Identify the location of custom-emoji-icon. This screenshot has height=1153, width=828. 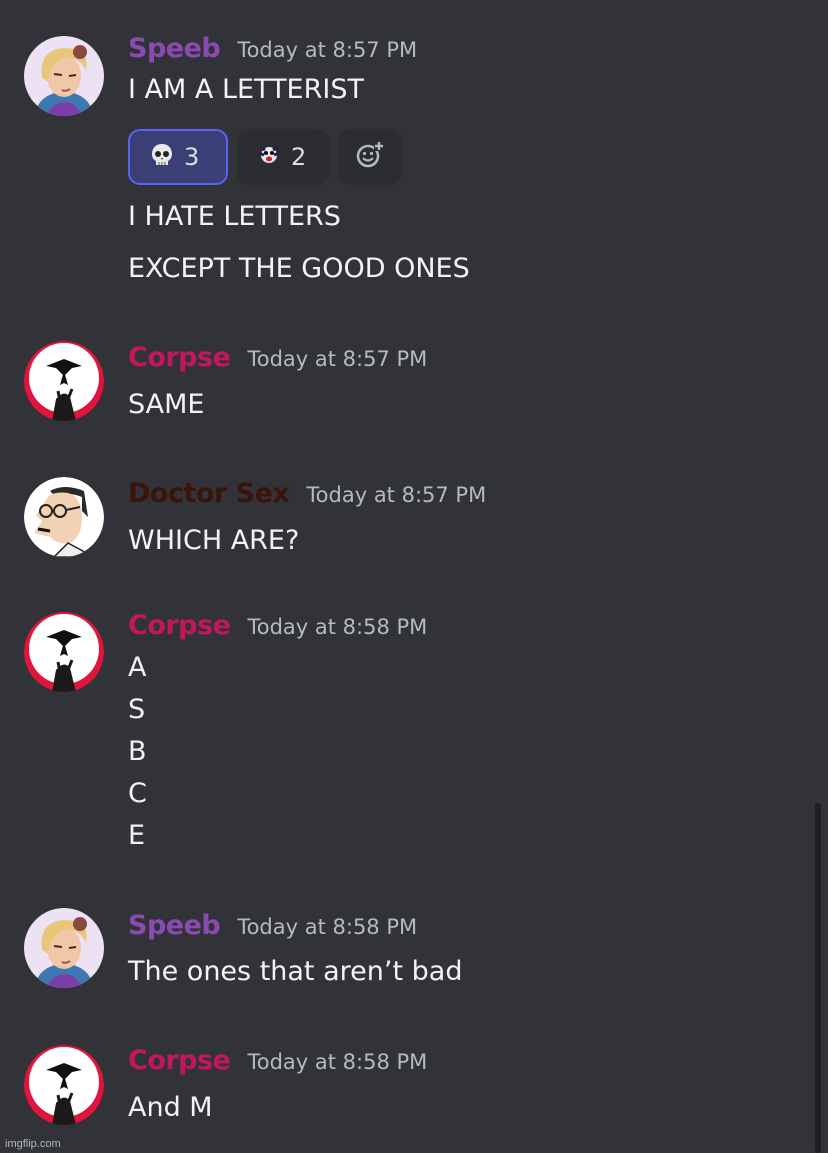
(269, 157).